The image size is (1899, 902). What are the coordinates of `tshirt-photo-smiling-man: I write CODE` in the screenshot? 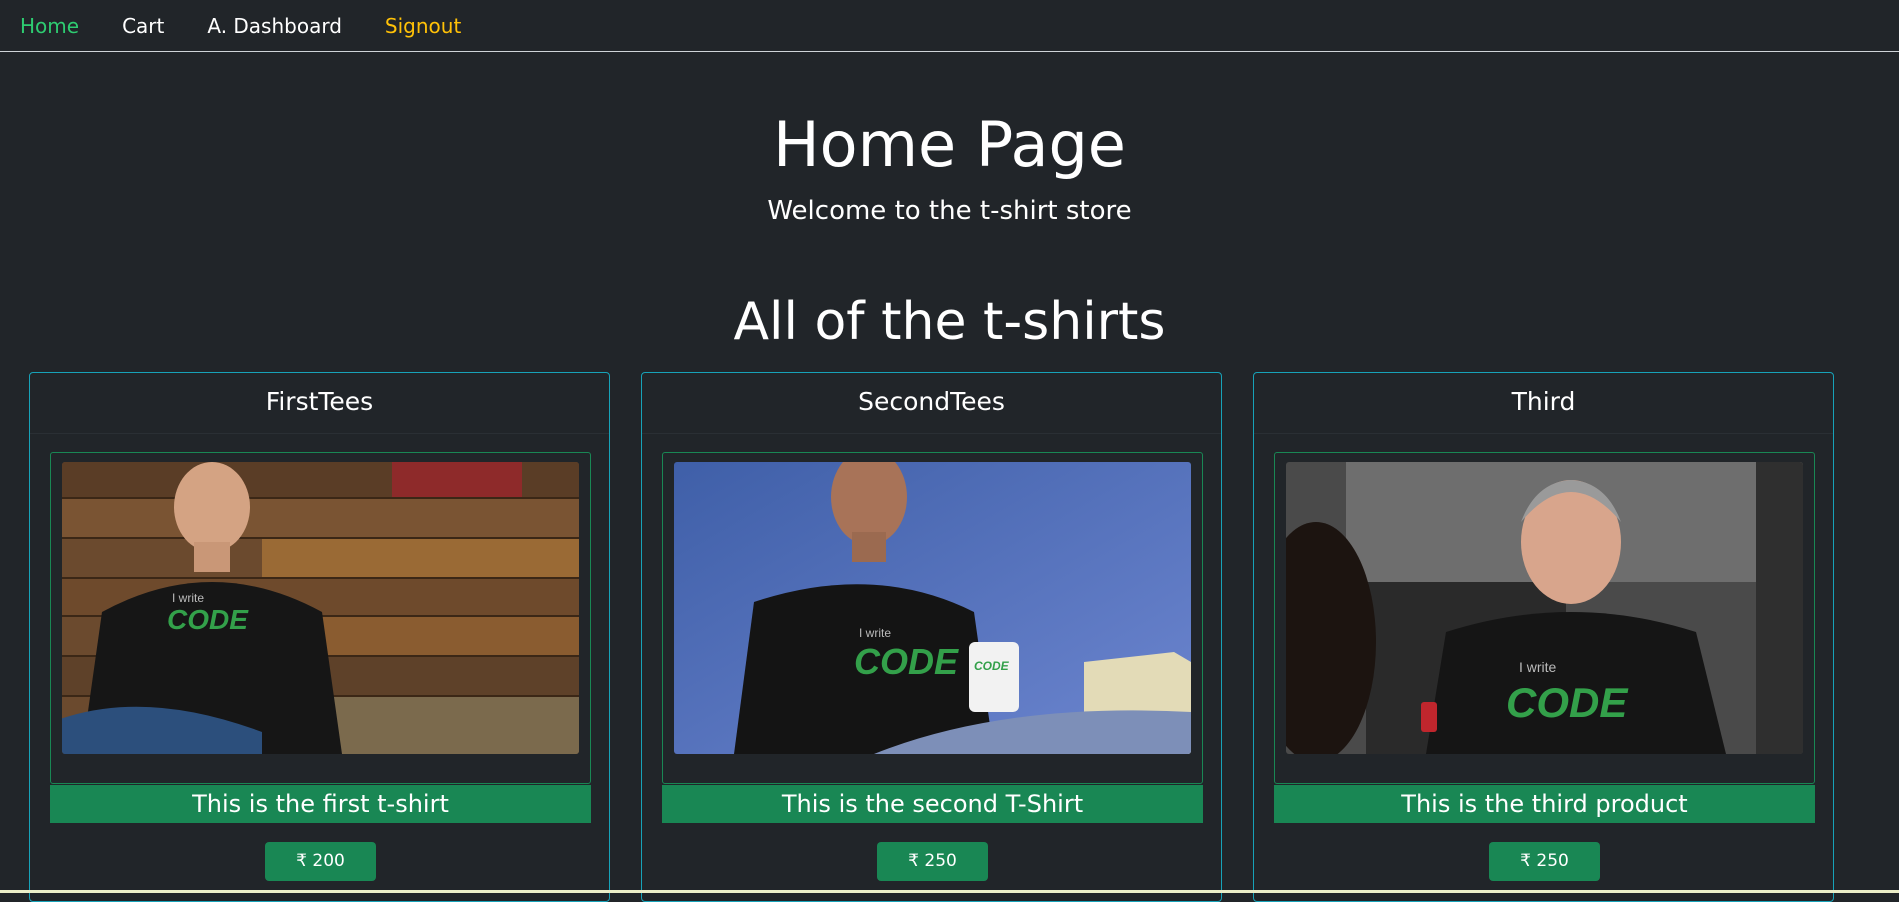 It's located at (1544, 608).